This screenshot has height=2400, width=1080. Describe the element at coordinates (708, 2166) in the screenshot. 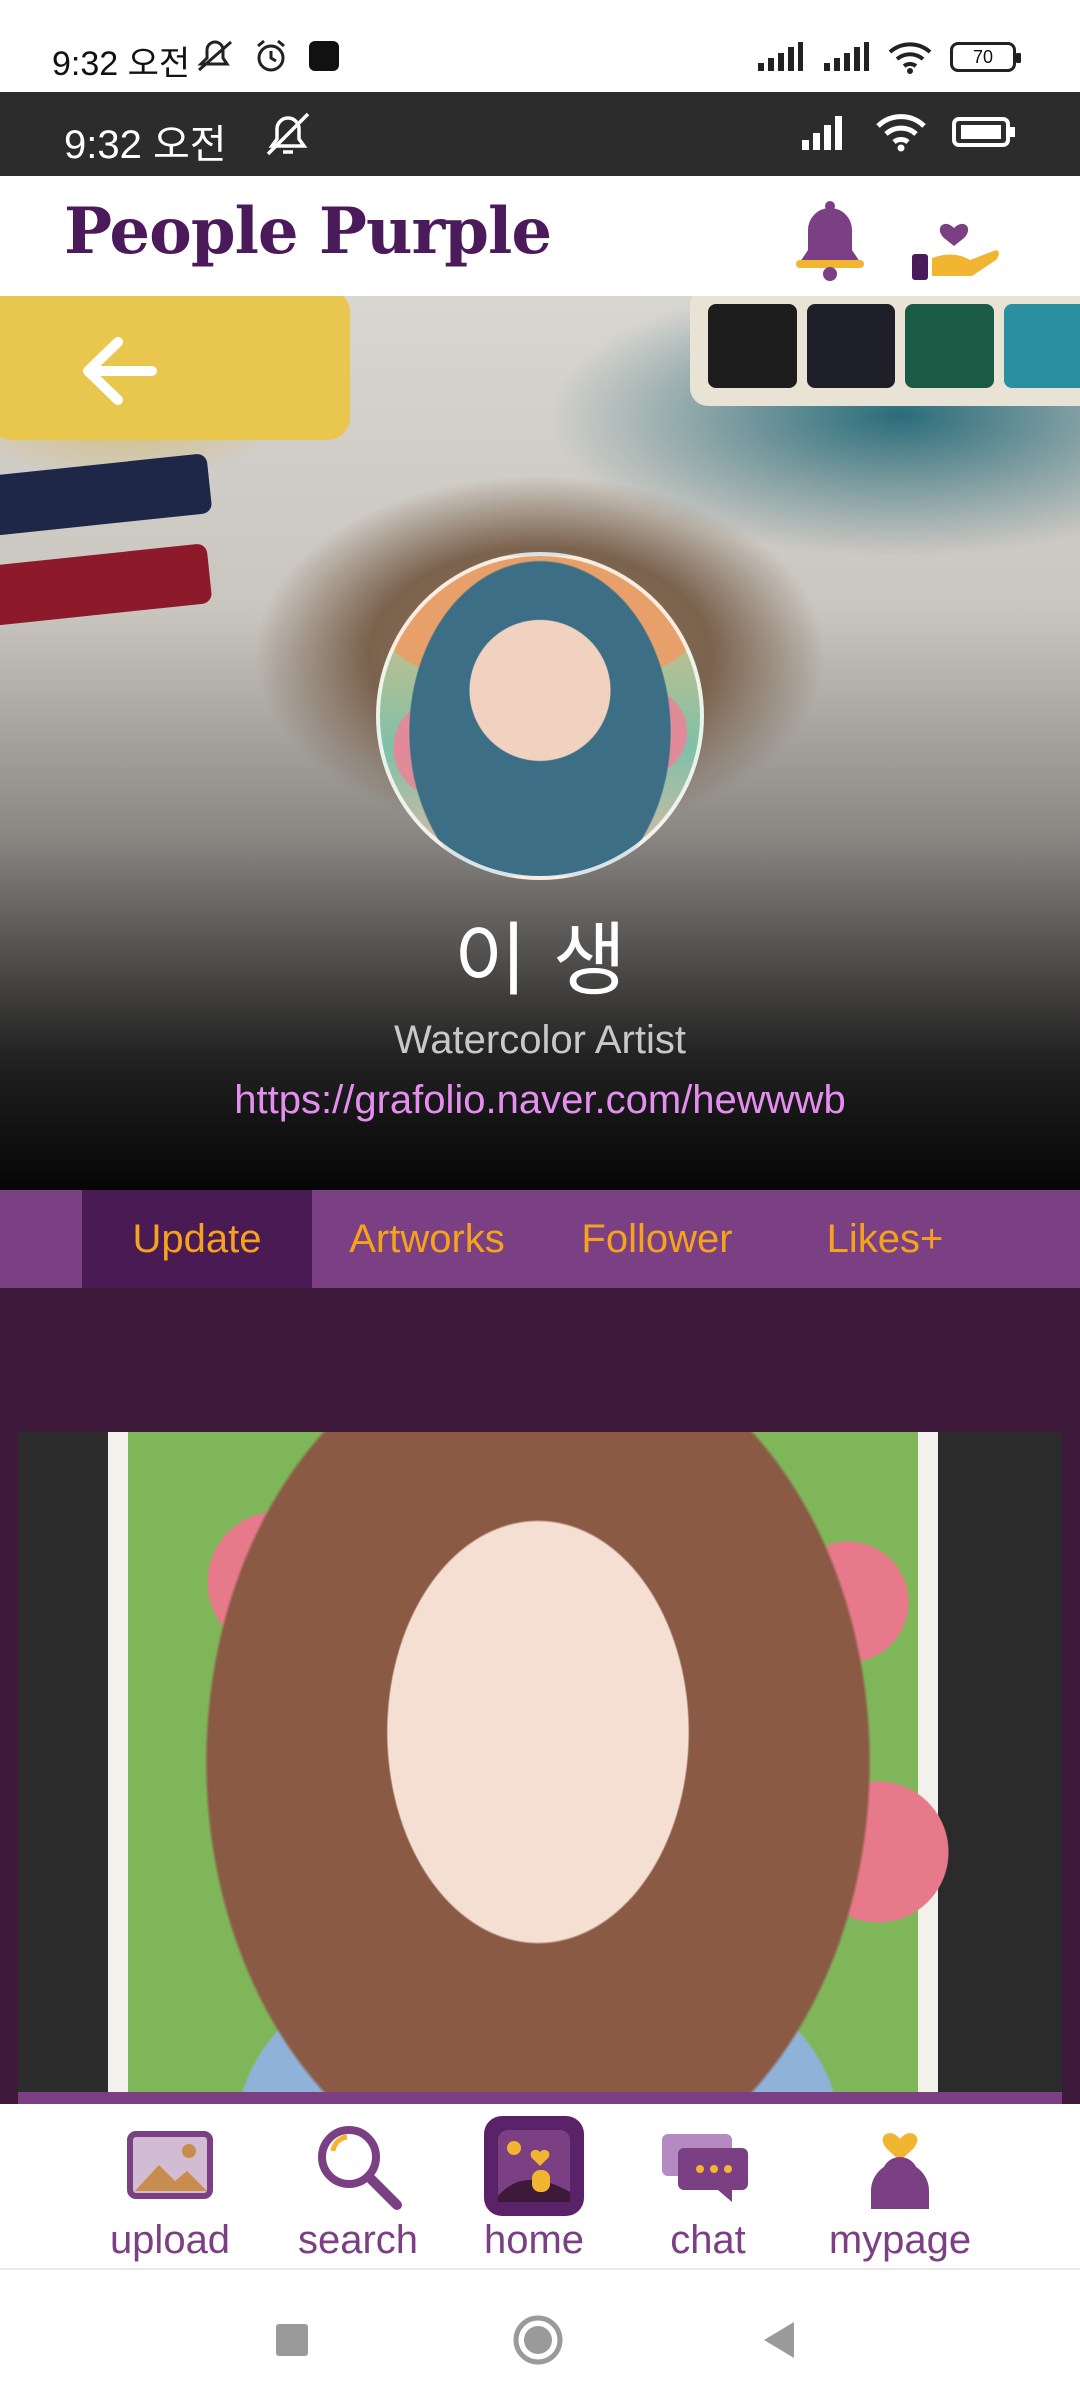

I see `chat-icon` at that location.